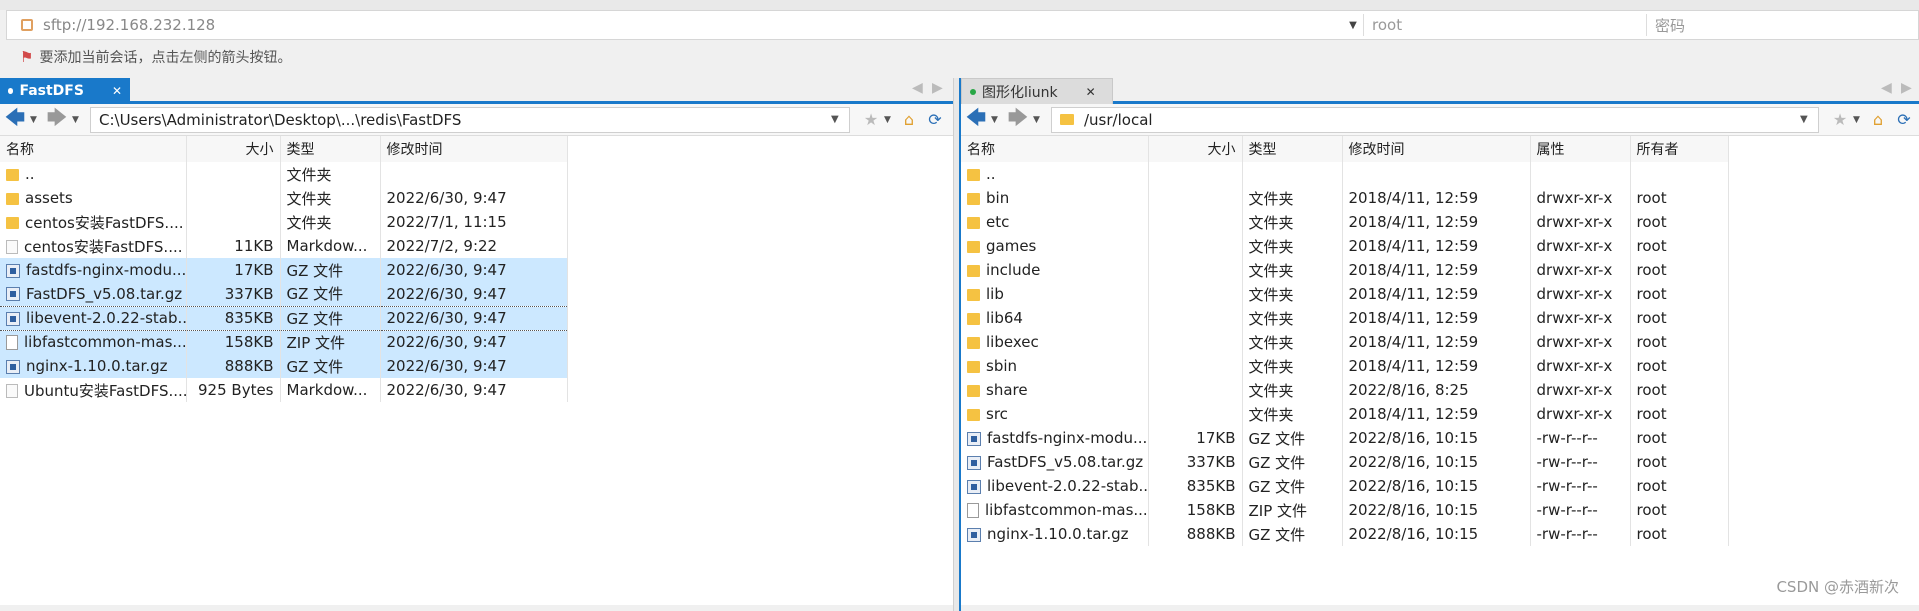 The height and width of the screenshot is (611, 1919). Describe the element at coordinates (1442, 120) in the screenshot. I see `remote-path-text: /usr/local` at that location.